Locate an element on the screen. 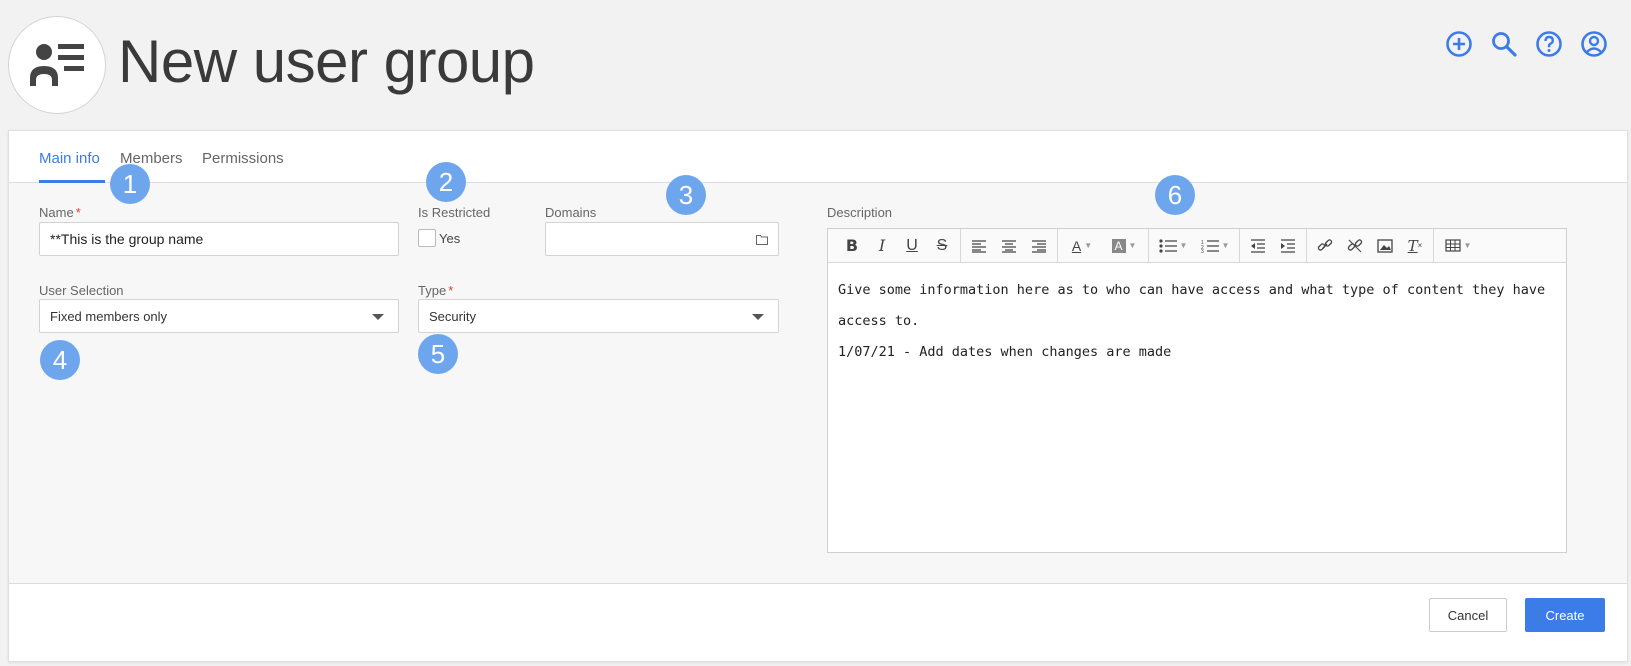  page-icon is located at coordinates (57, 65).